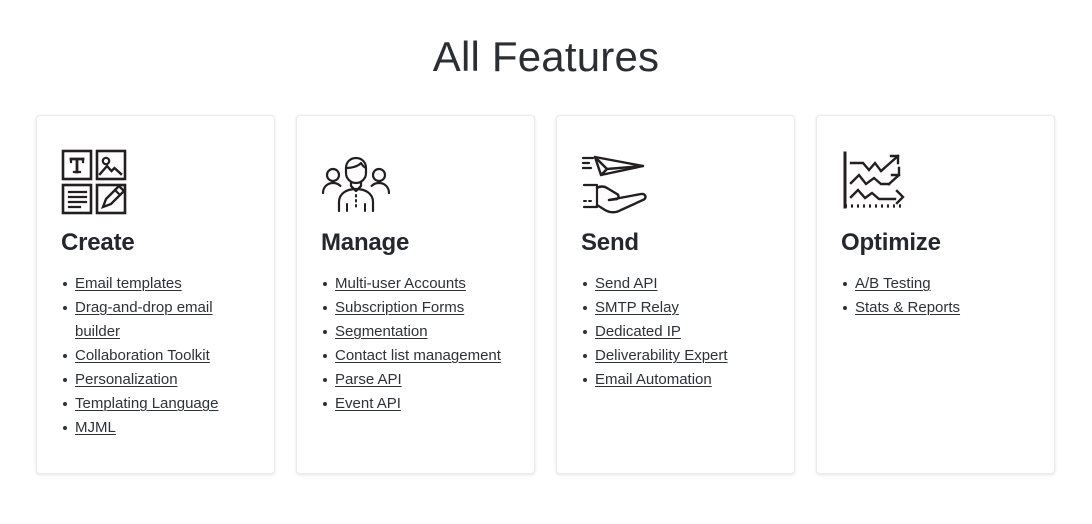 This screenshot has height=524, width=1092. I want to click on list-item: Subscription Forms, so click(416, 308).